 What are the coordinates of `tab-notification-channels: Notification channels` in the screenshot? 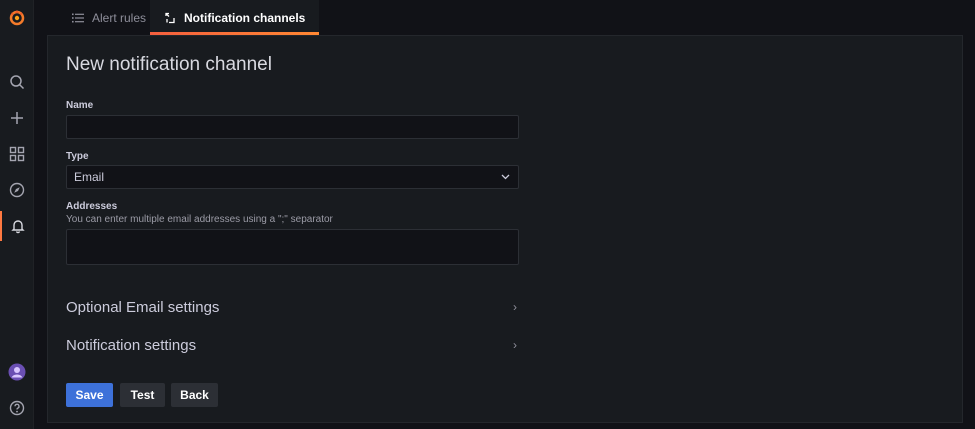 It's located at (235, 17).